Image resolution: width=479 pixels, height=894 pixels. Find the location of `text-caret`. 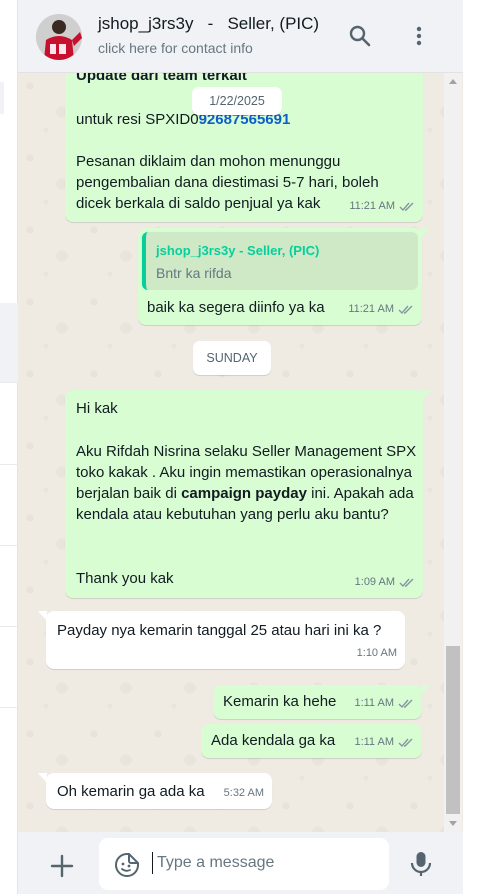

text-caret is located at coordinates (152, 863).